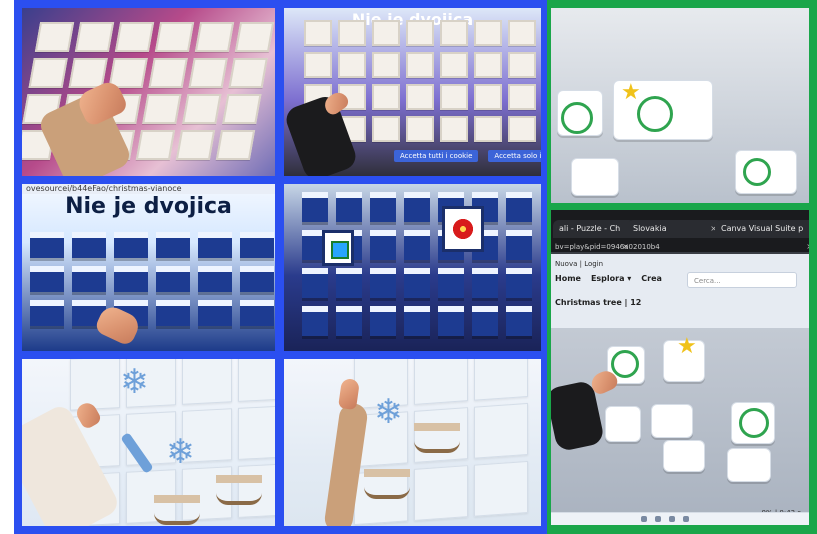 Image resolution: width=817 pixels, height=534 pixels. Describe the element at coordinates (568, 278) in the screenshot. I see `menu-home: Home` at that location.